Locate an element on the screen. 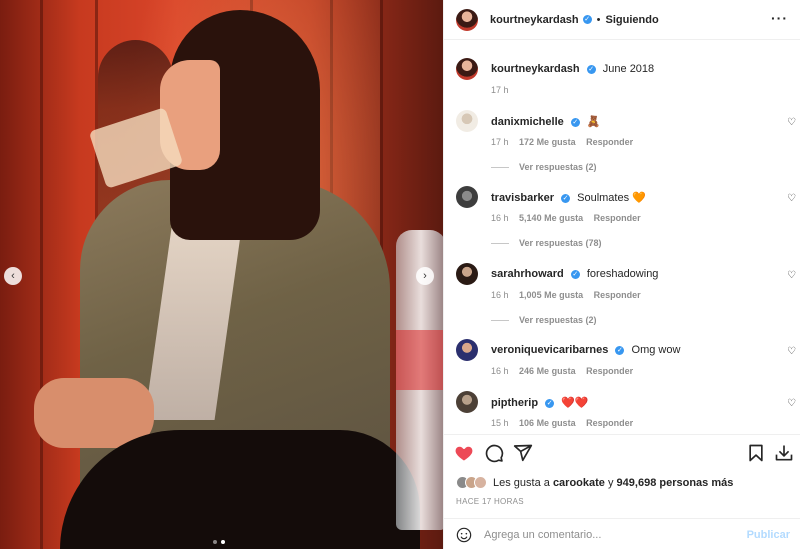  likes-prefix: Les gusta a is located at coordinates (521, 482).